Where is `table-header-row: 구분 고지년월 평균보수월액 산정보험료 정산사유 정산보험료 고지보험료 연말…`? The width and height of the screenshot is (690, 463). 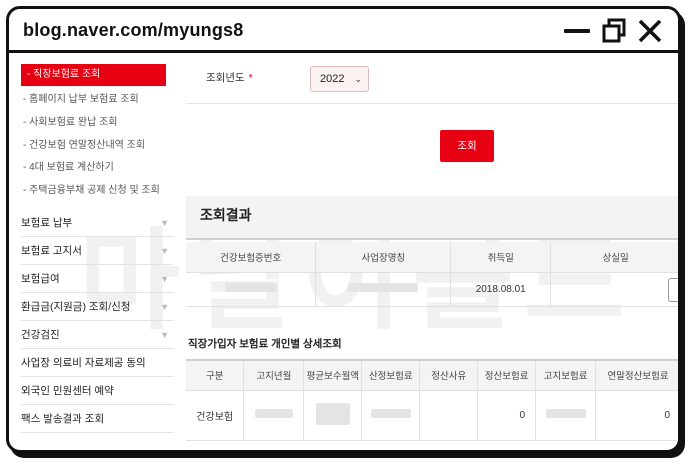
table-header-row: 구분 고지년월 평균보수월액 산정보험료 정산사유 정산보험료 고지보험료 연말… is located at coordinates (432, 375).